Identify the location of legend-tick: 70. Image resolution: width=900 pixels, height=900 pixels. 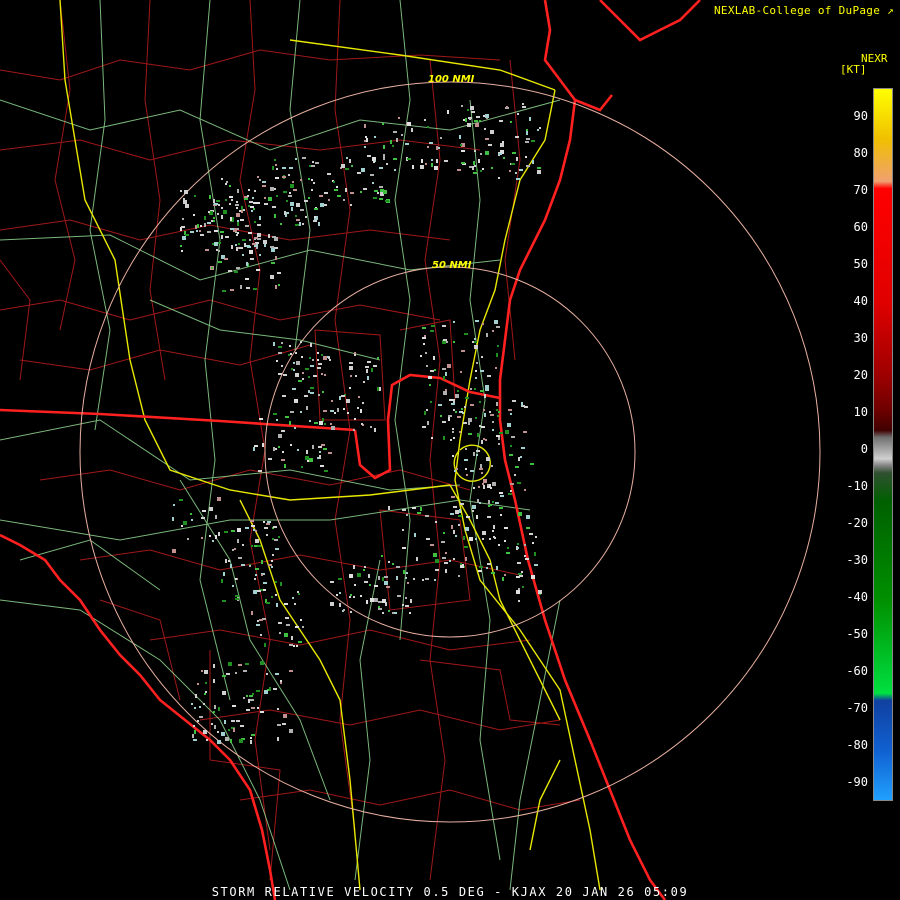
(860, 190).